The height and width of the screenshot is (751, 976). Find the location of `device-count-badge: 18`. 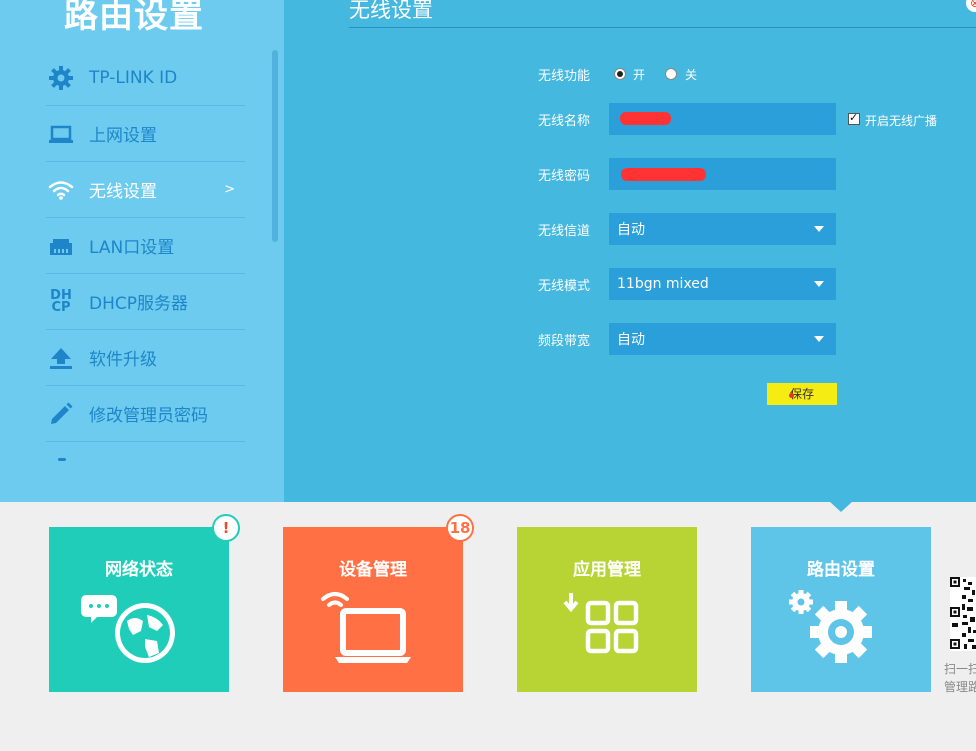

device-count-badge: 18 is located at coordinates (460, 528).